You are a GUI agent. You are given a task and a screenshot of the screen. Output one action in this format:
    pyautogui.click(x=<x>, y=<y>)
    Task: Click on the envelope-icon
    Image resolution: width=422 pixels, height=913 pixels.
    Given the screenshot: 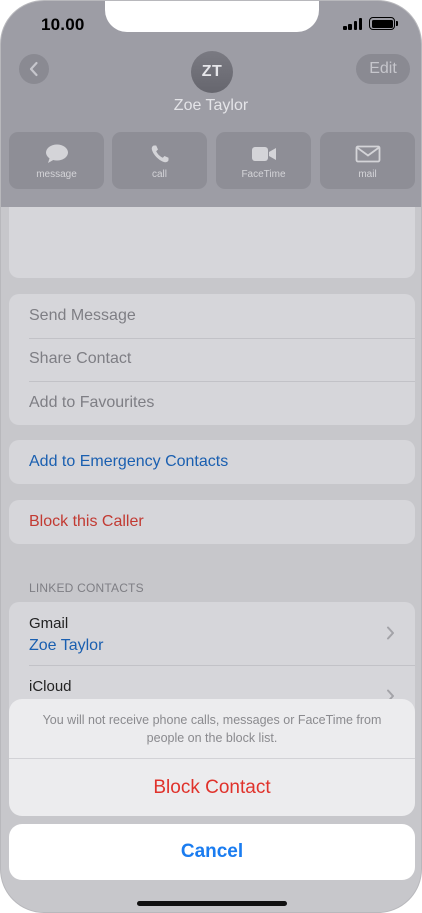 What is the action you would take?
    pyautogui.click(x=367, y=154)
    